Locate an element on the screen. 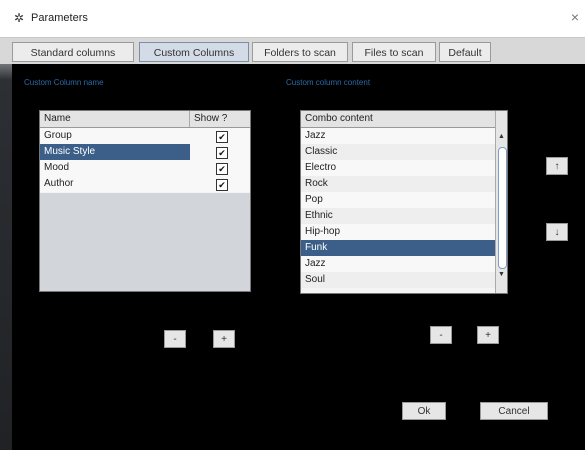  row-name: Mood is located at coordinates (57, 167).